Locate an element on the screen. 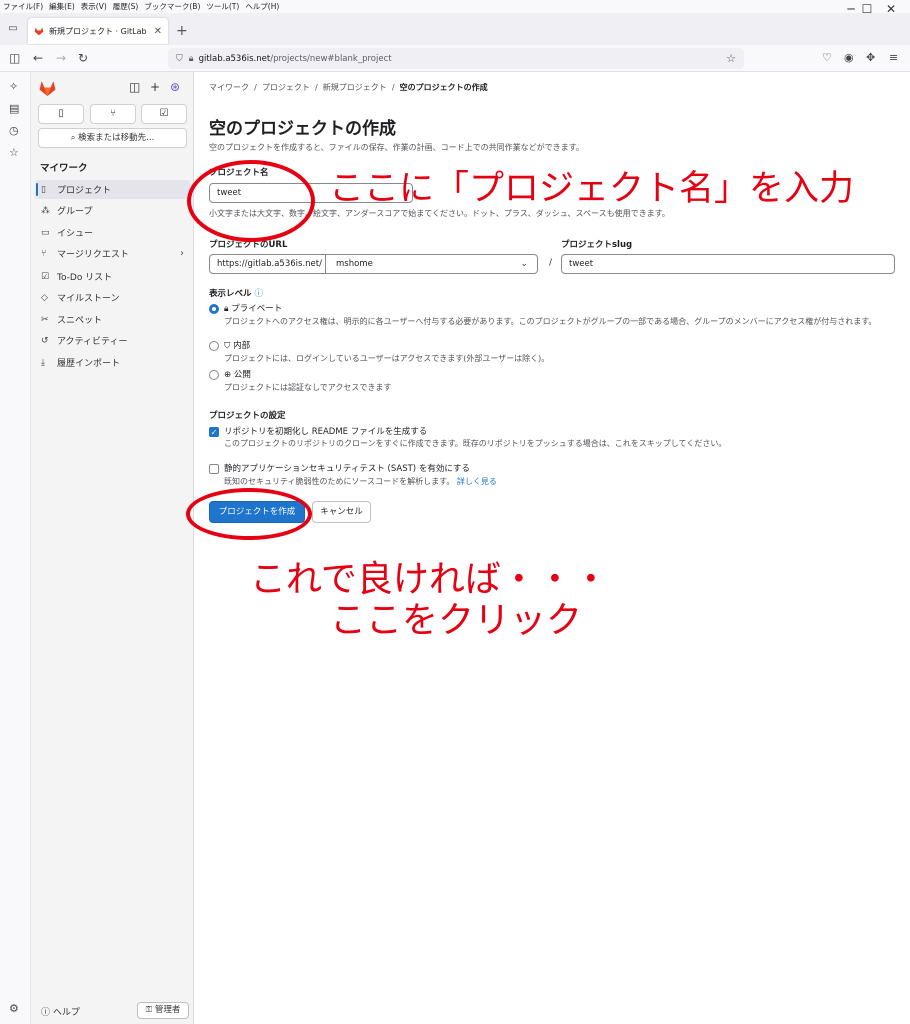 This screenshot has width=910, height=1024. collapse-sidebar-icon: ◫ is located at coordinates (134, 87).